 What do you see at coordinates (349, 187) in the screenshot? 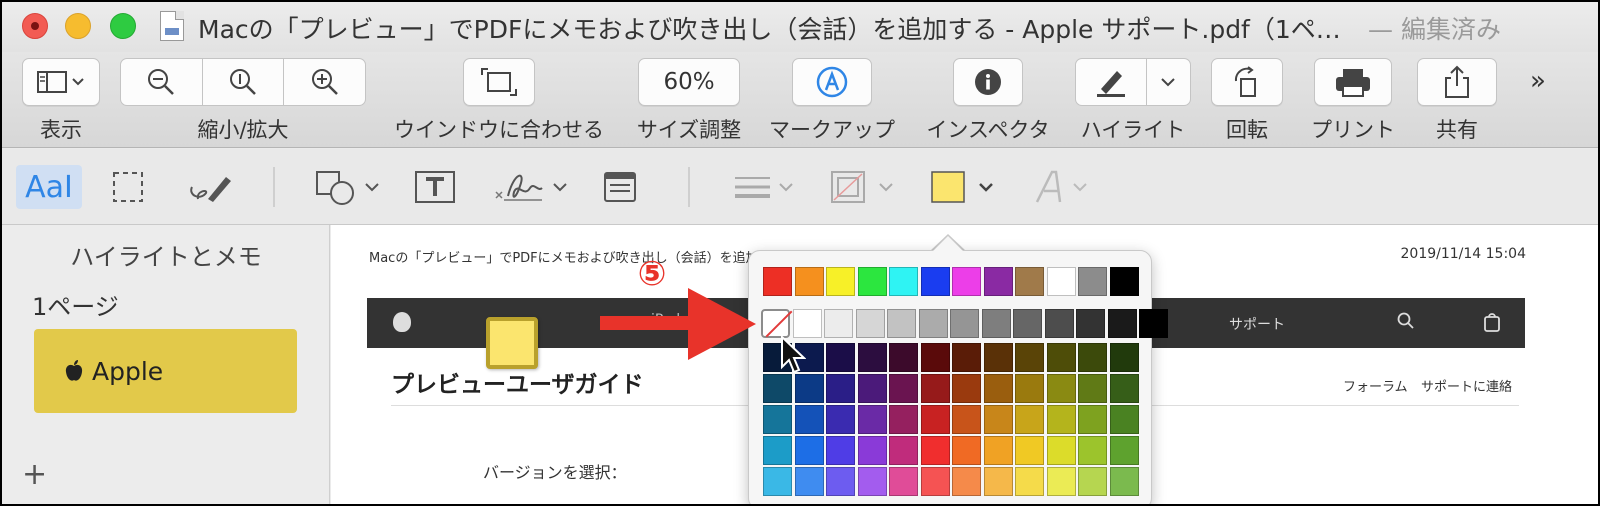
I see `shapes-tool` at bounding box center [349, 187].